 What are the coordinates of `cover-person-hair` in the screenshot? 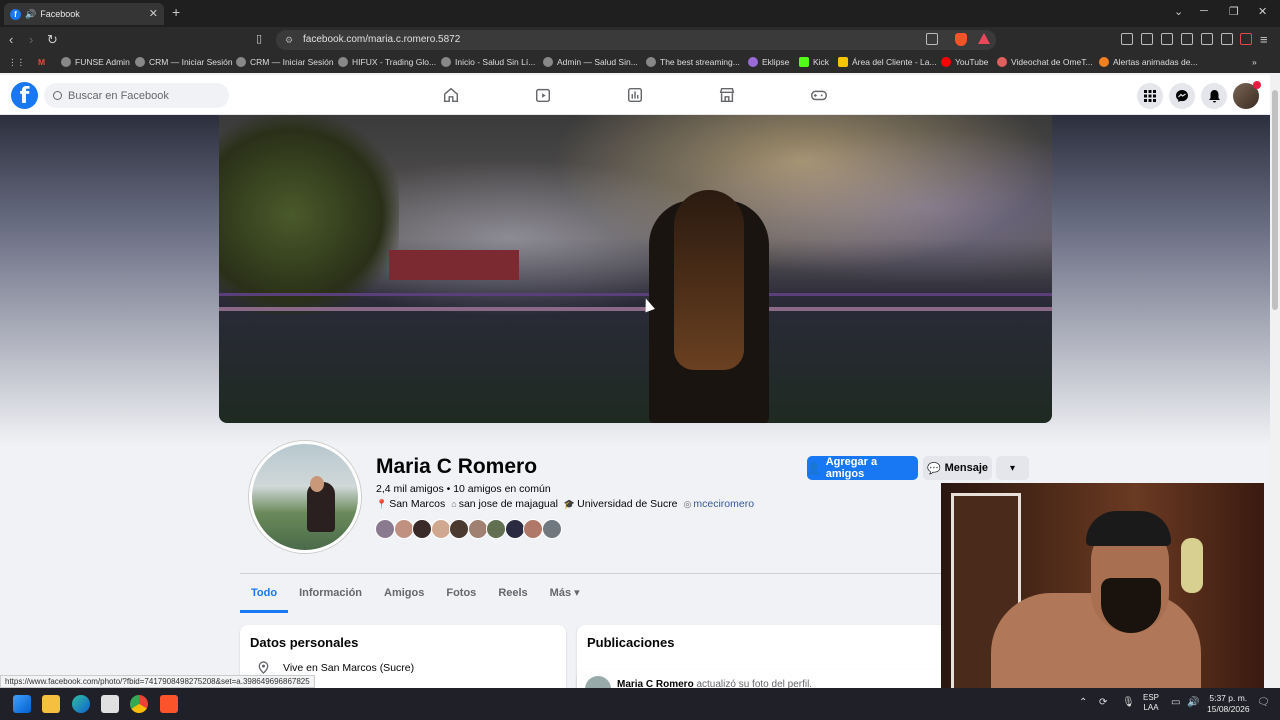 It's located at (709, 280).